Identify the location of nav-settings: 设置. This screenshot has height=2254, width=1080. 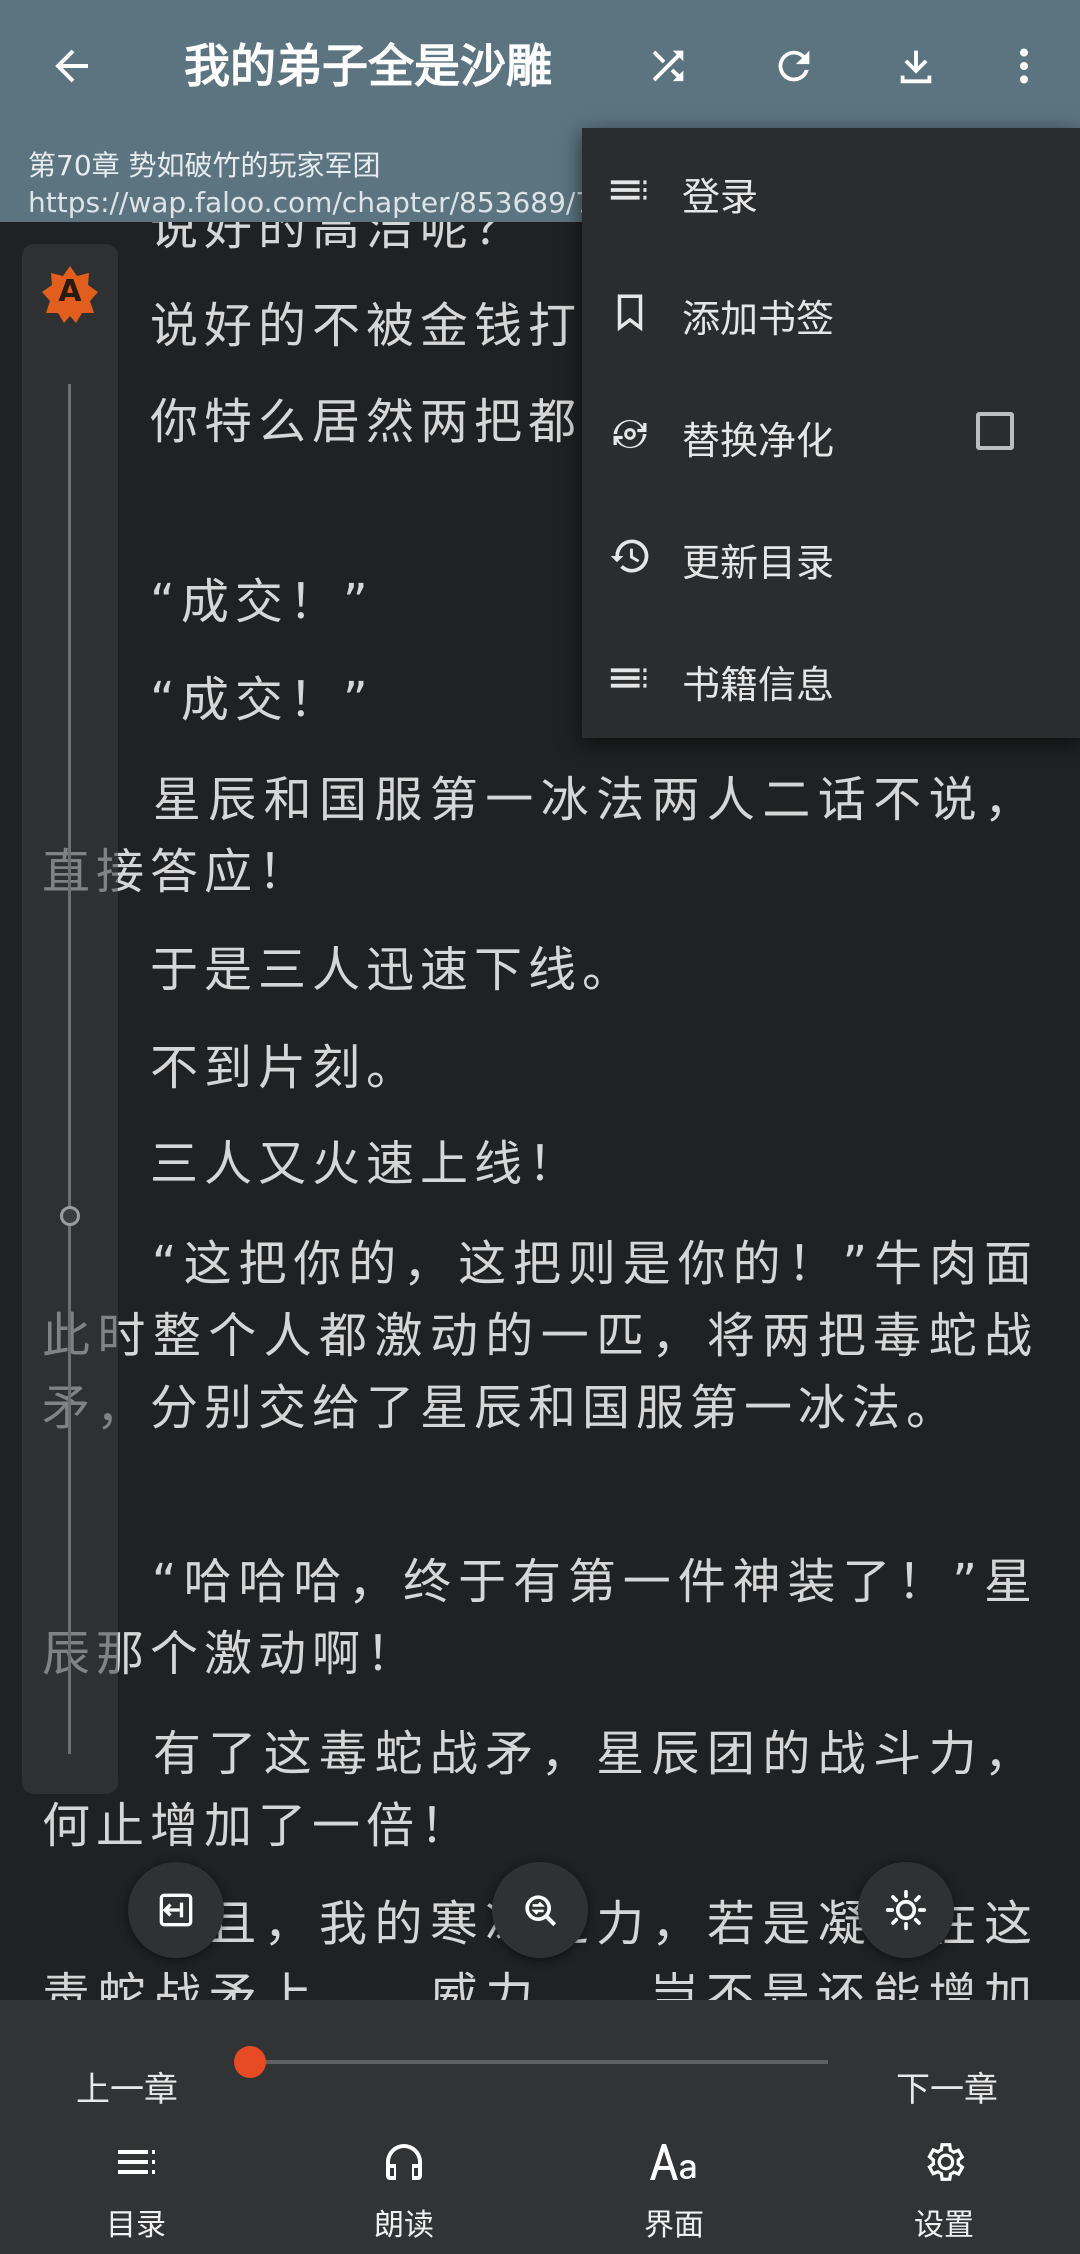
(944, 2189).